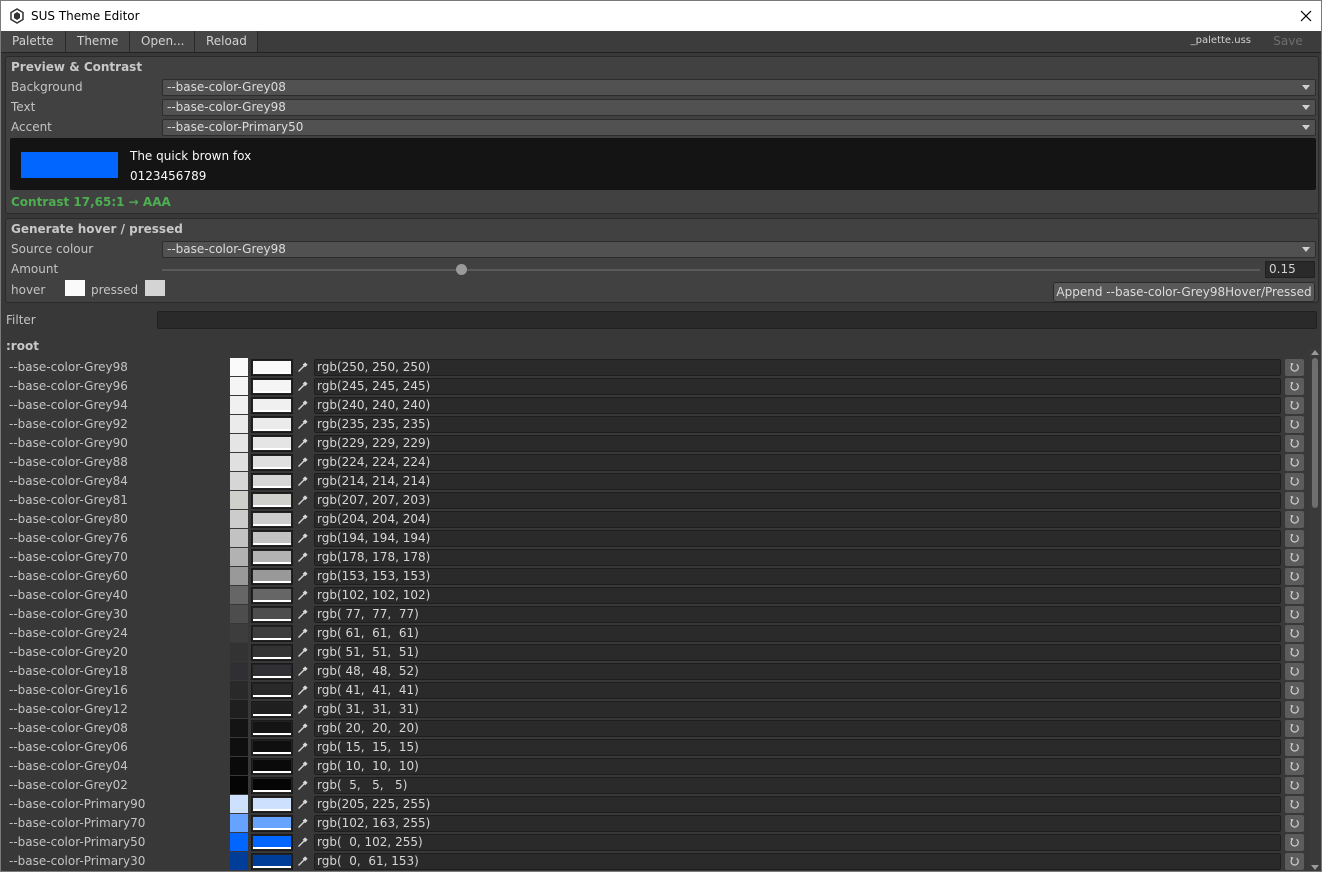  What do you see at coordinates (797, 405) in the screenshot?
I see `rgb-value-input: rgb(240, 240, 240)` at bounding box center [797, 405].